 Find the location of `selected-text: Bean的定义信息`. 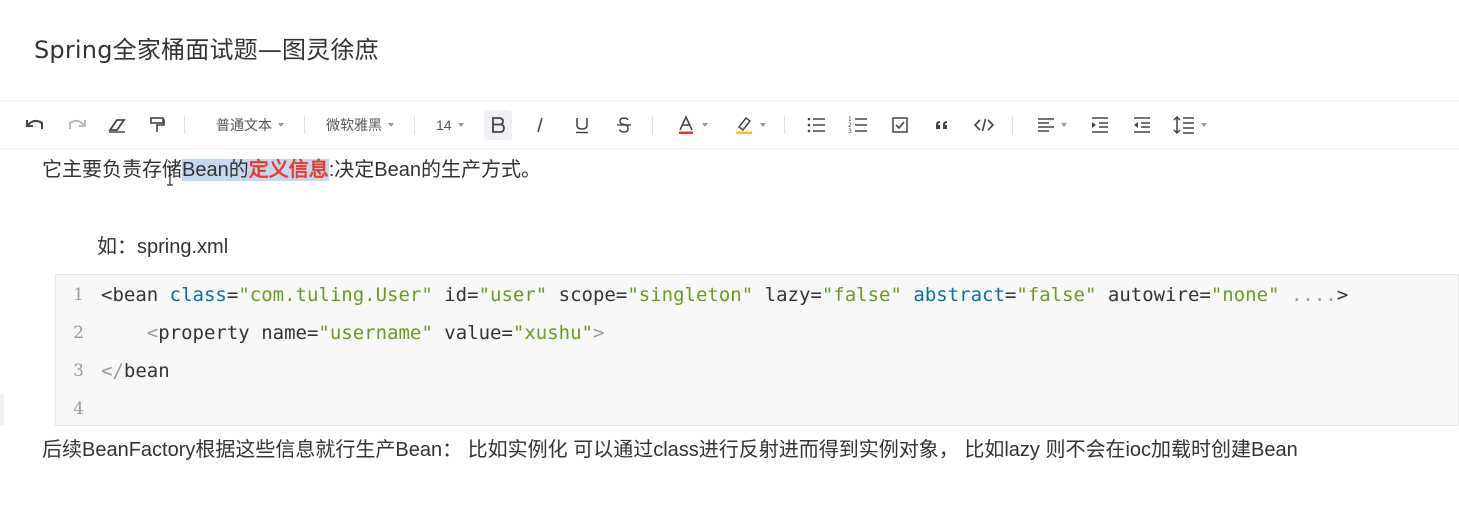

selected-text: Bean的定义信息 is located at coordinates (255, 170).